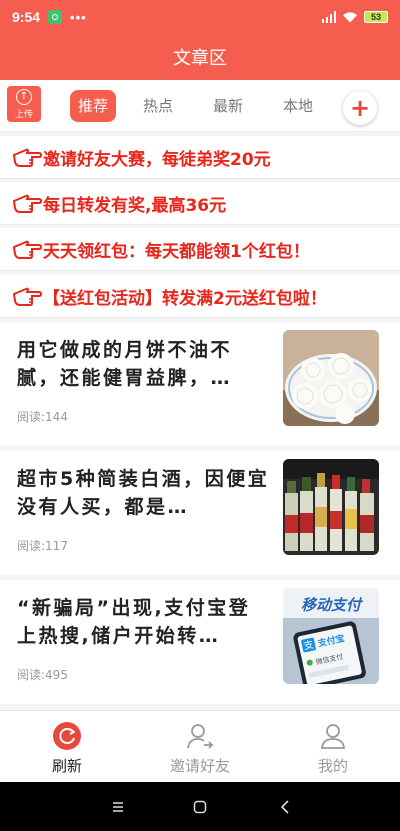 The width and height of the screenshot is (400, 831). I want to click on system-navigation-bar, so click(200, 806).